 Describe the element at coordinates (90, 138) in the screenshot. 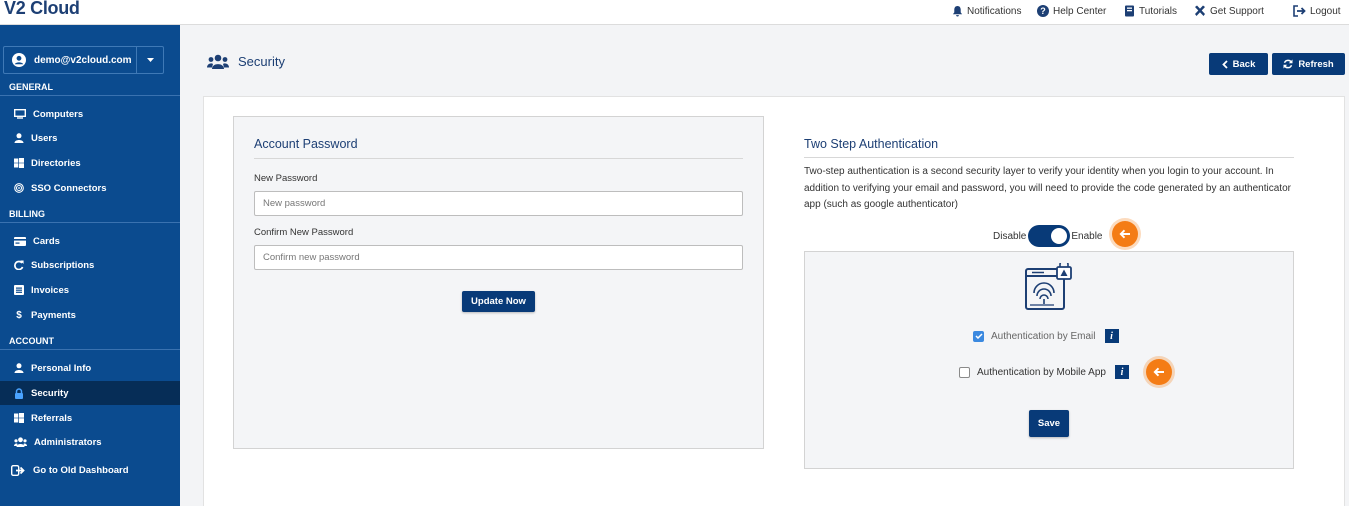

I see `sidebar-item-users: Users` at that location.